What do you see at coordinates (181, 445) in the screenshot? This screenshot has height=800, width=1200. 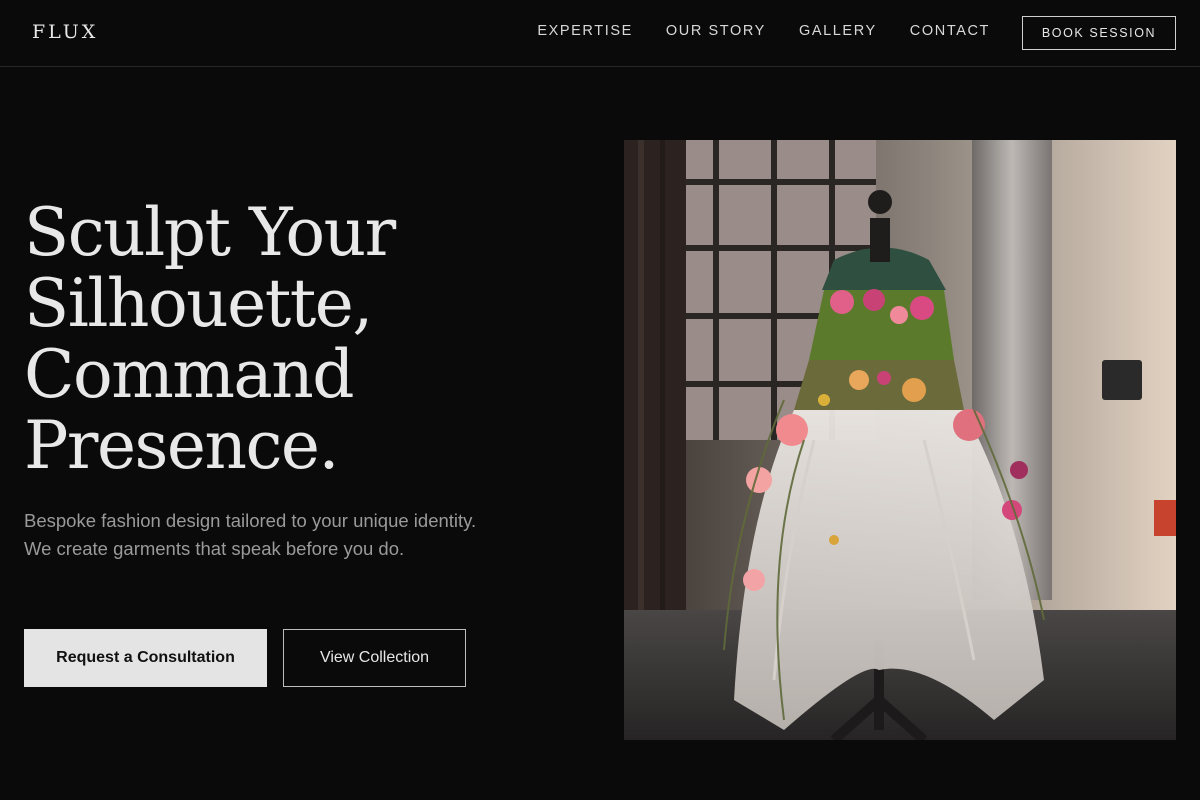 I see `headline-line: Presence.` at bounding box center [181, 445].